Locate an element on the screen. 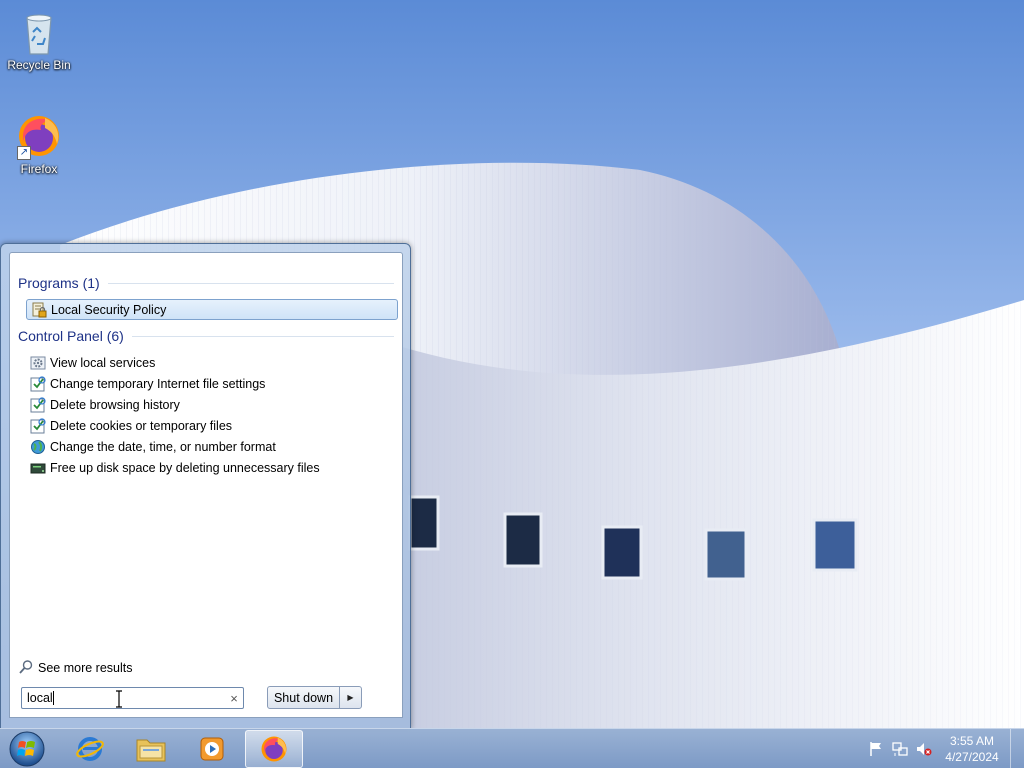 The image size is (1024, 768). services-gear-icon is located at coordinates (38, 363).